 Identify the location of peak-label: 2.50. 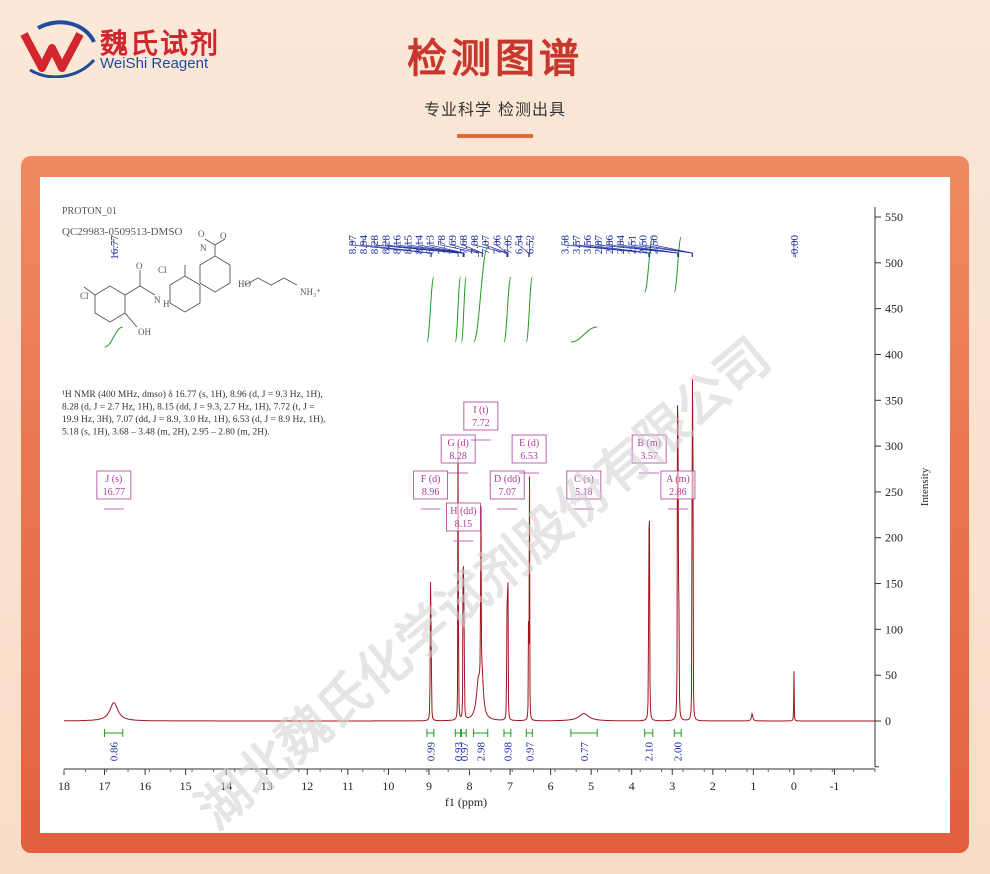
(655, 245).